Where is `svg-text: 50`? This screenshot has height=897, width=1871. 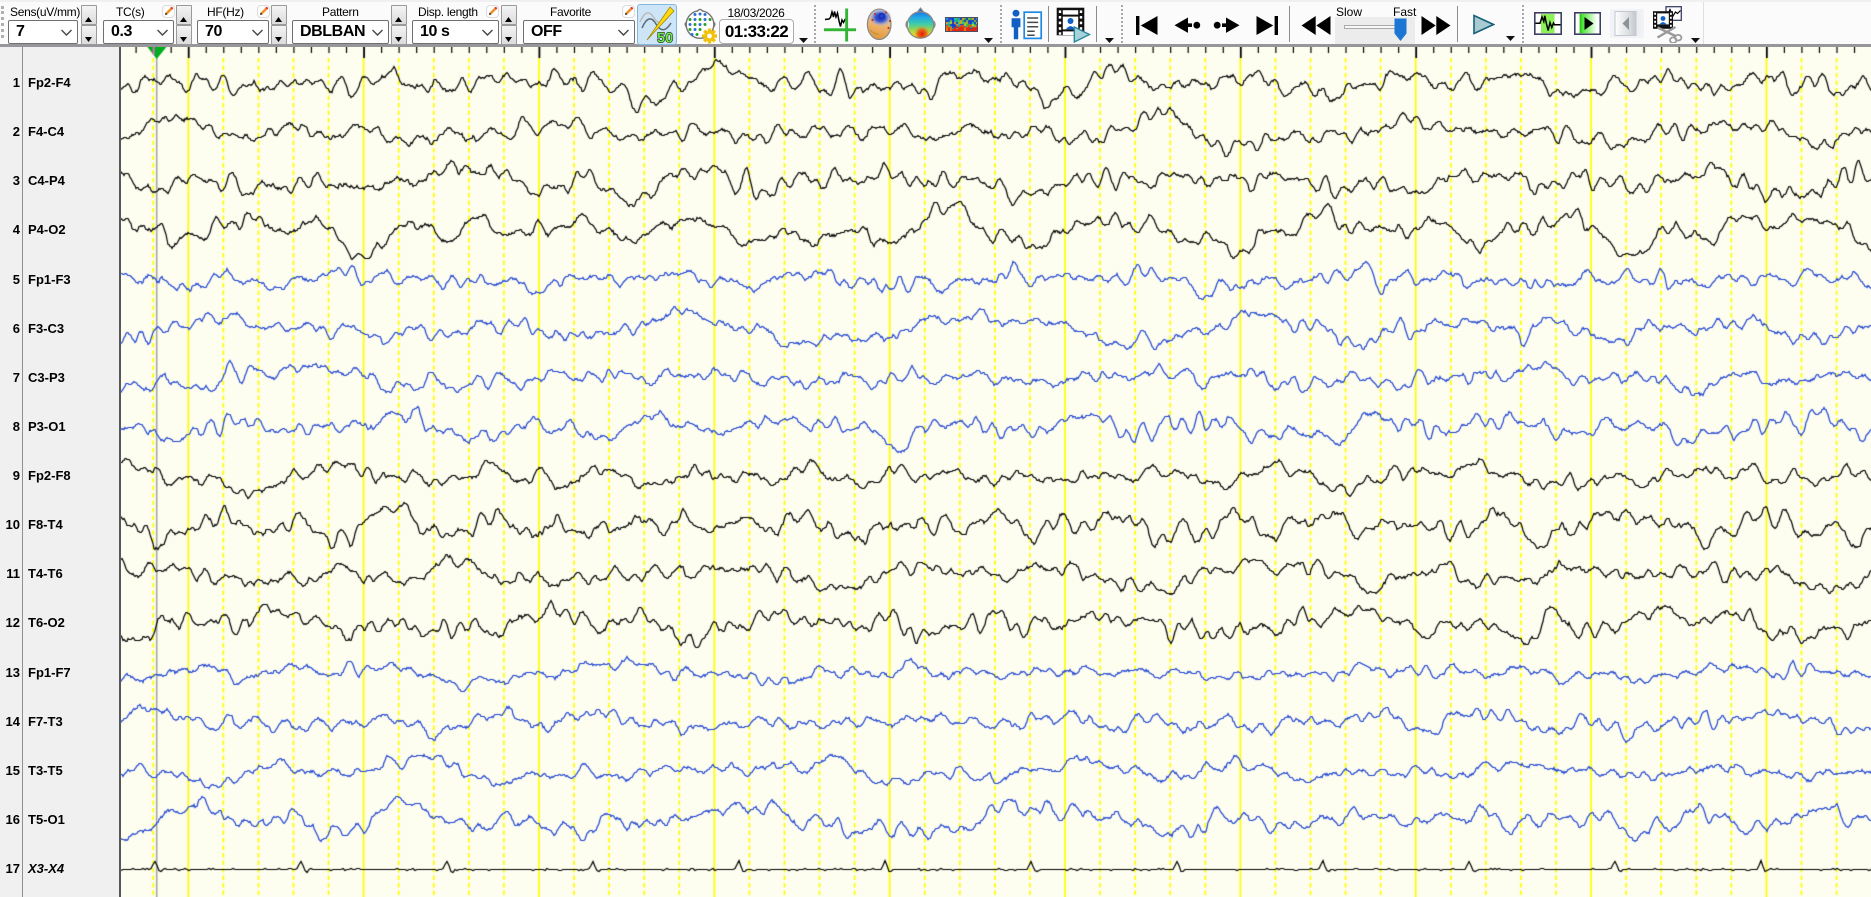 svg-text: 50 is located at coordinates (665, 38).